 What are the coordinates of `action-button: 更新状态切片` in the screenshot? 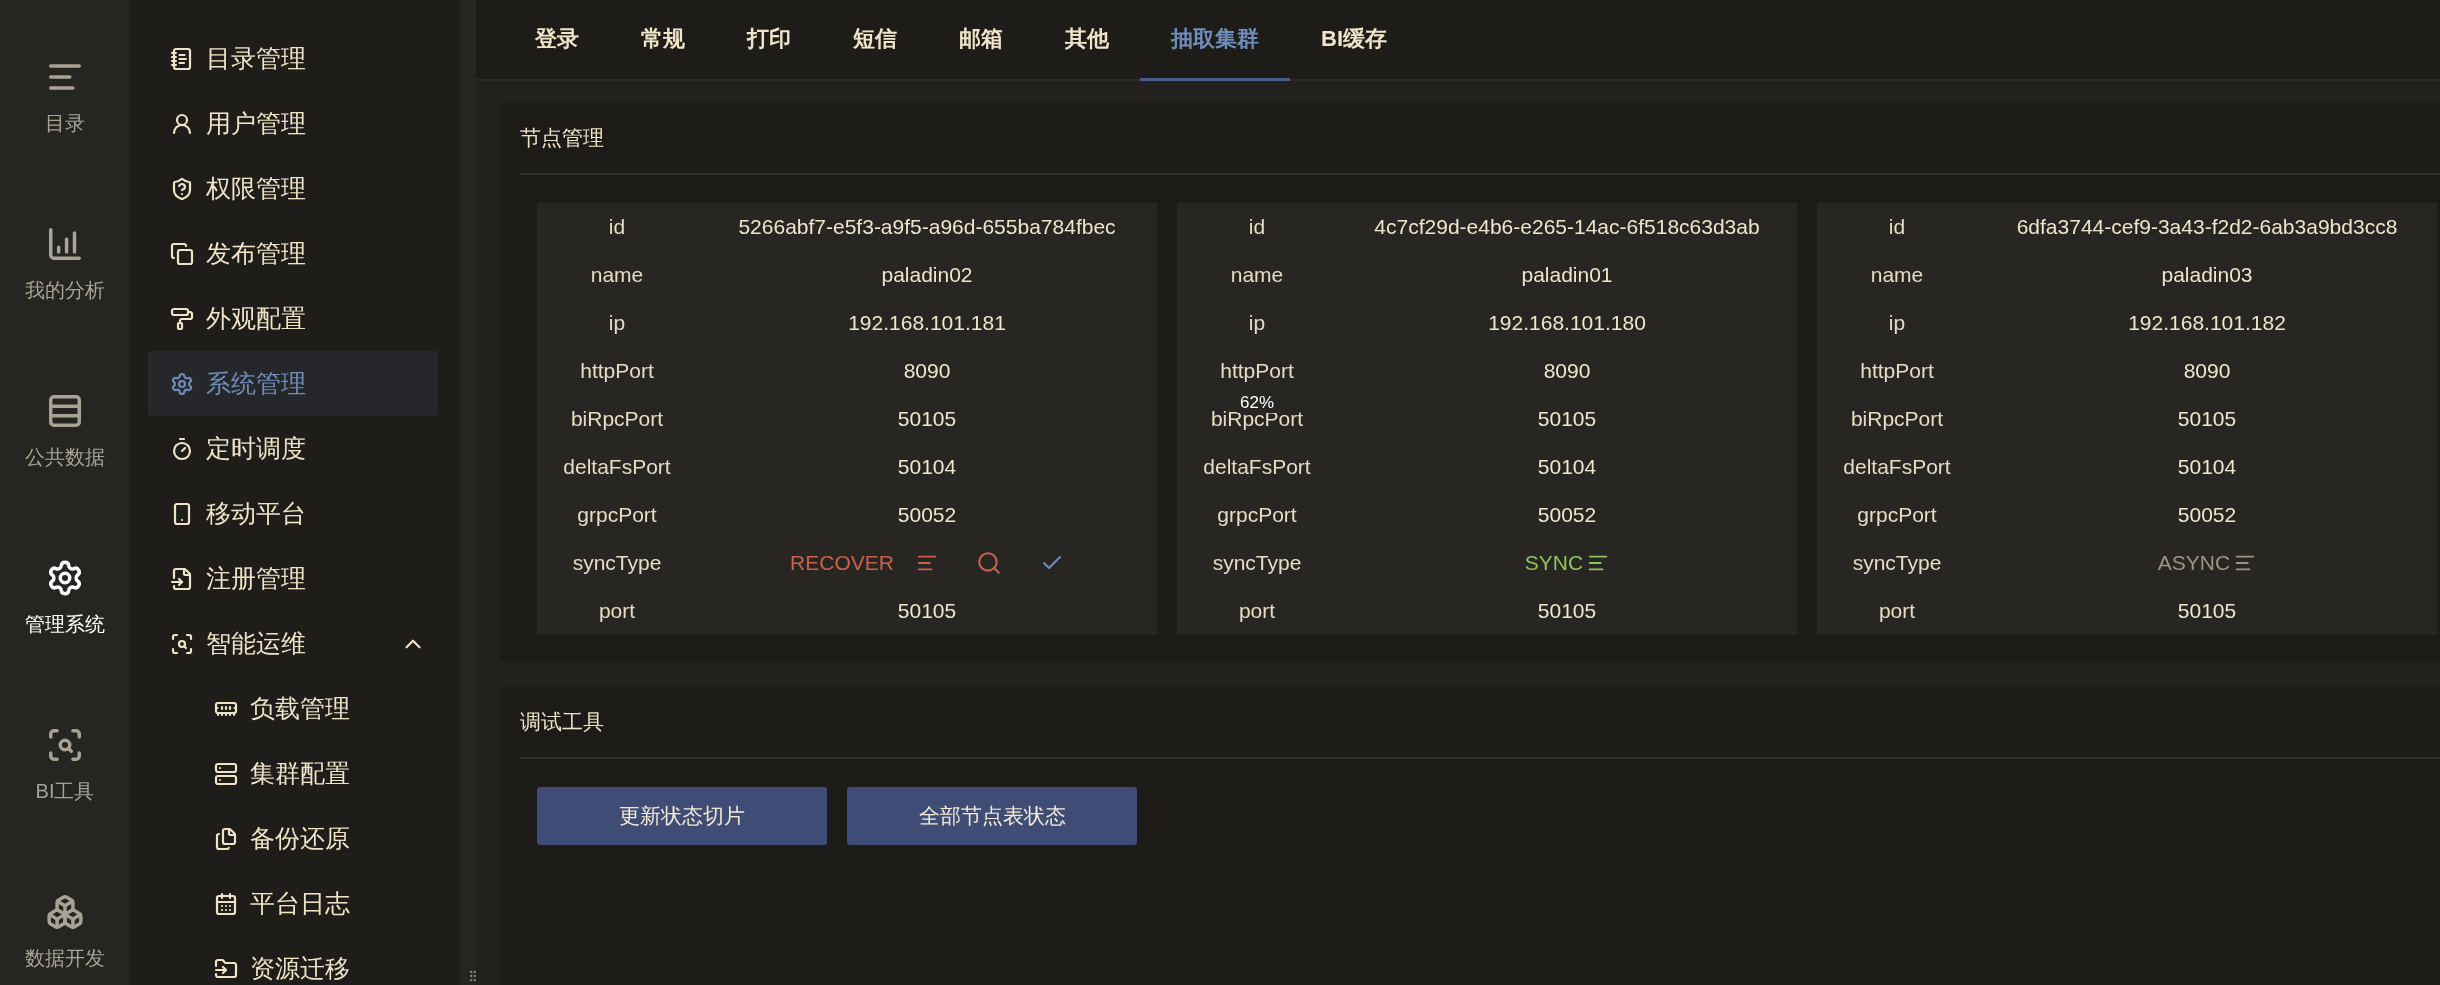 It's located at (682, 816).